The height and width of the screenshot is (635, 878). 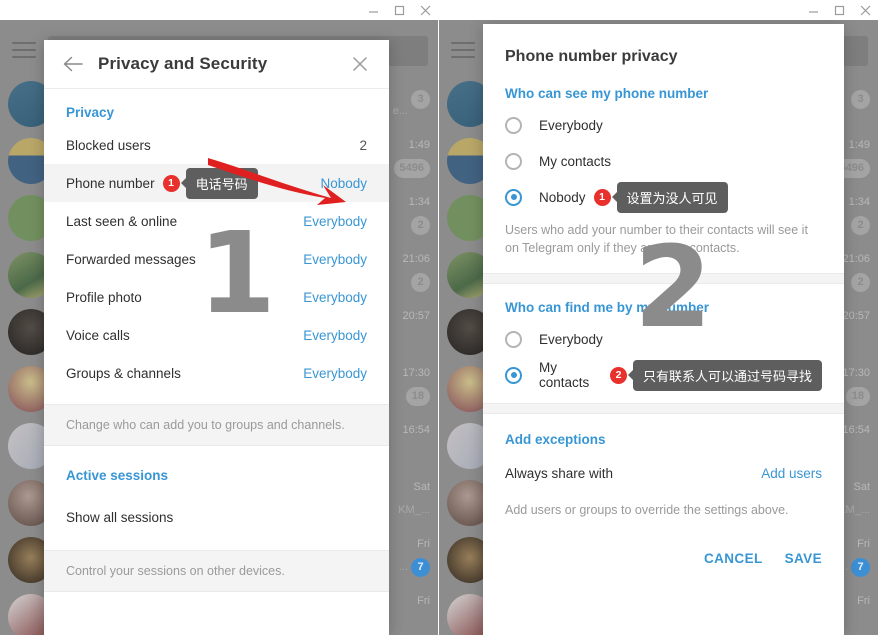 What do you see at coordinates (727, 375) in the screenshot?
I see `tooltip-contacts-find: 只有联系人可以通过号码寻找` at bounding box center [727, 375].